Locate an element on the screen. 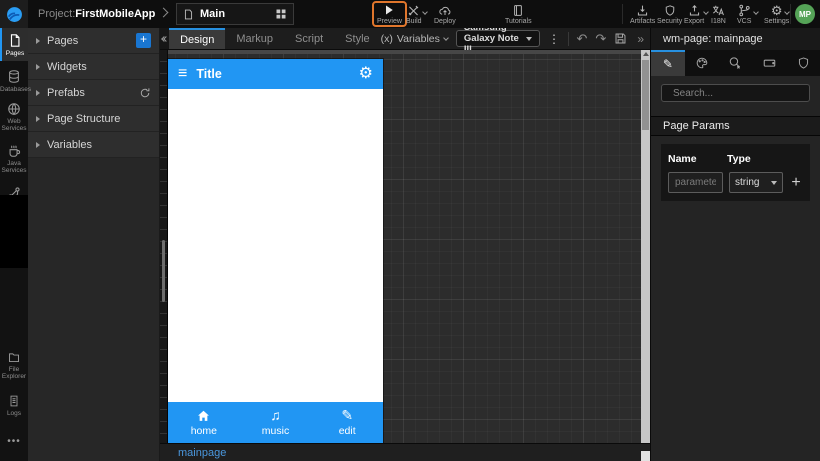 Image resolution: width=820 pixels, height=461 pixels. tabbar-item-home: home is located at coordinates (204, 422).